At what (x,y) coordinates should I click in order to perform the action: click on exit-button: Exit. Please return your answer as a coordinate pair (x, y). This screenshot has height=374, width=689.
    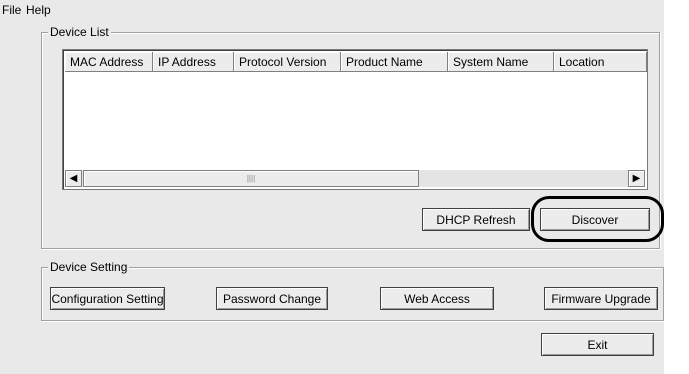
    Looking at the image, I should click on (597, 344).